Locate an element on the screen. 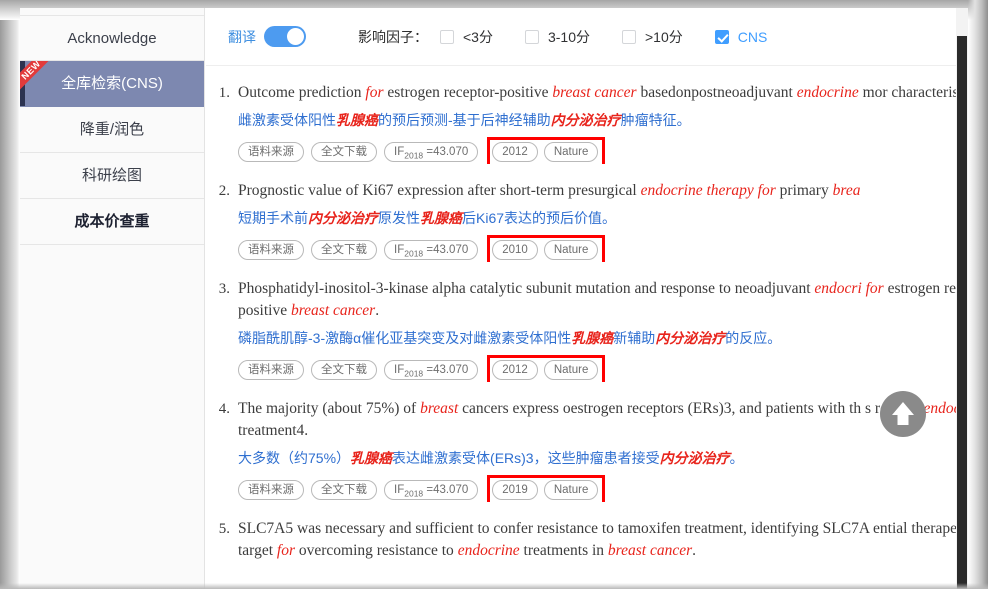  filter-checkbox-label: CNS is located at coordinates (752, 36).